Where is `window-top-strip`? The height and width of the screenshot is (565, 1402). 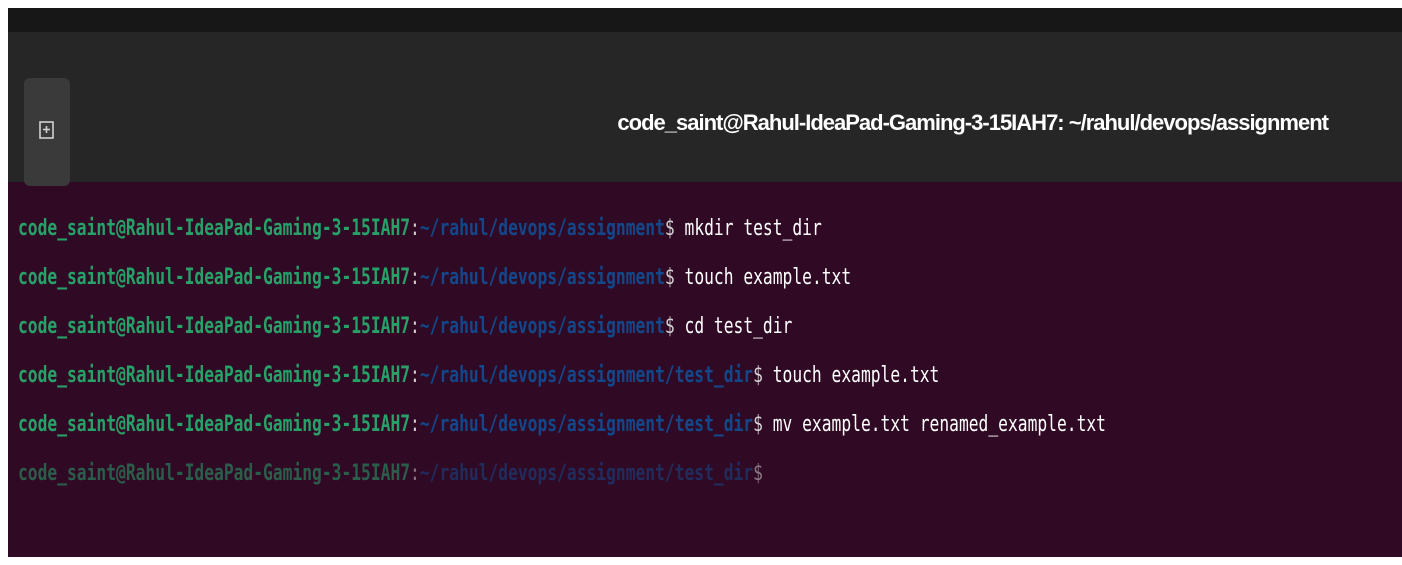
window-top-strip is located at coordinates (705, 20).